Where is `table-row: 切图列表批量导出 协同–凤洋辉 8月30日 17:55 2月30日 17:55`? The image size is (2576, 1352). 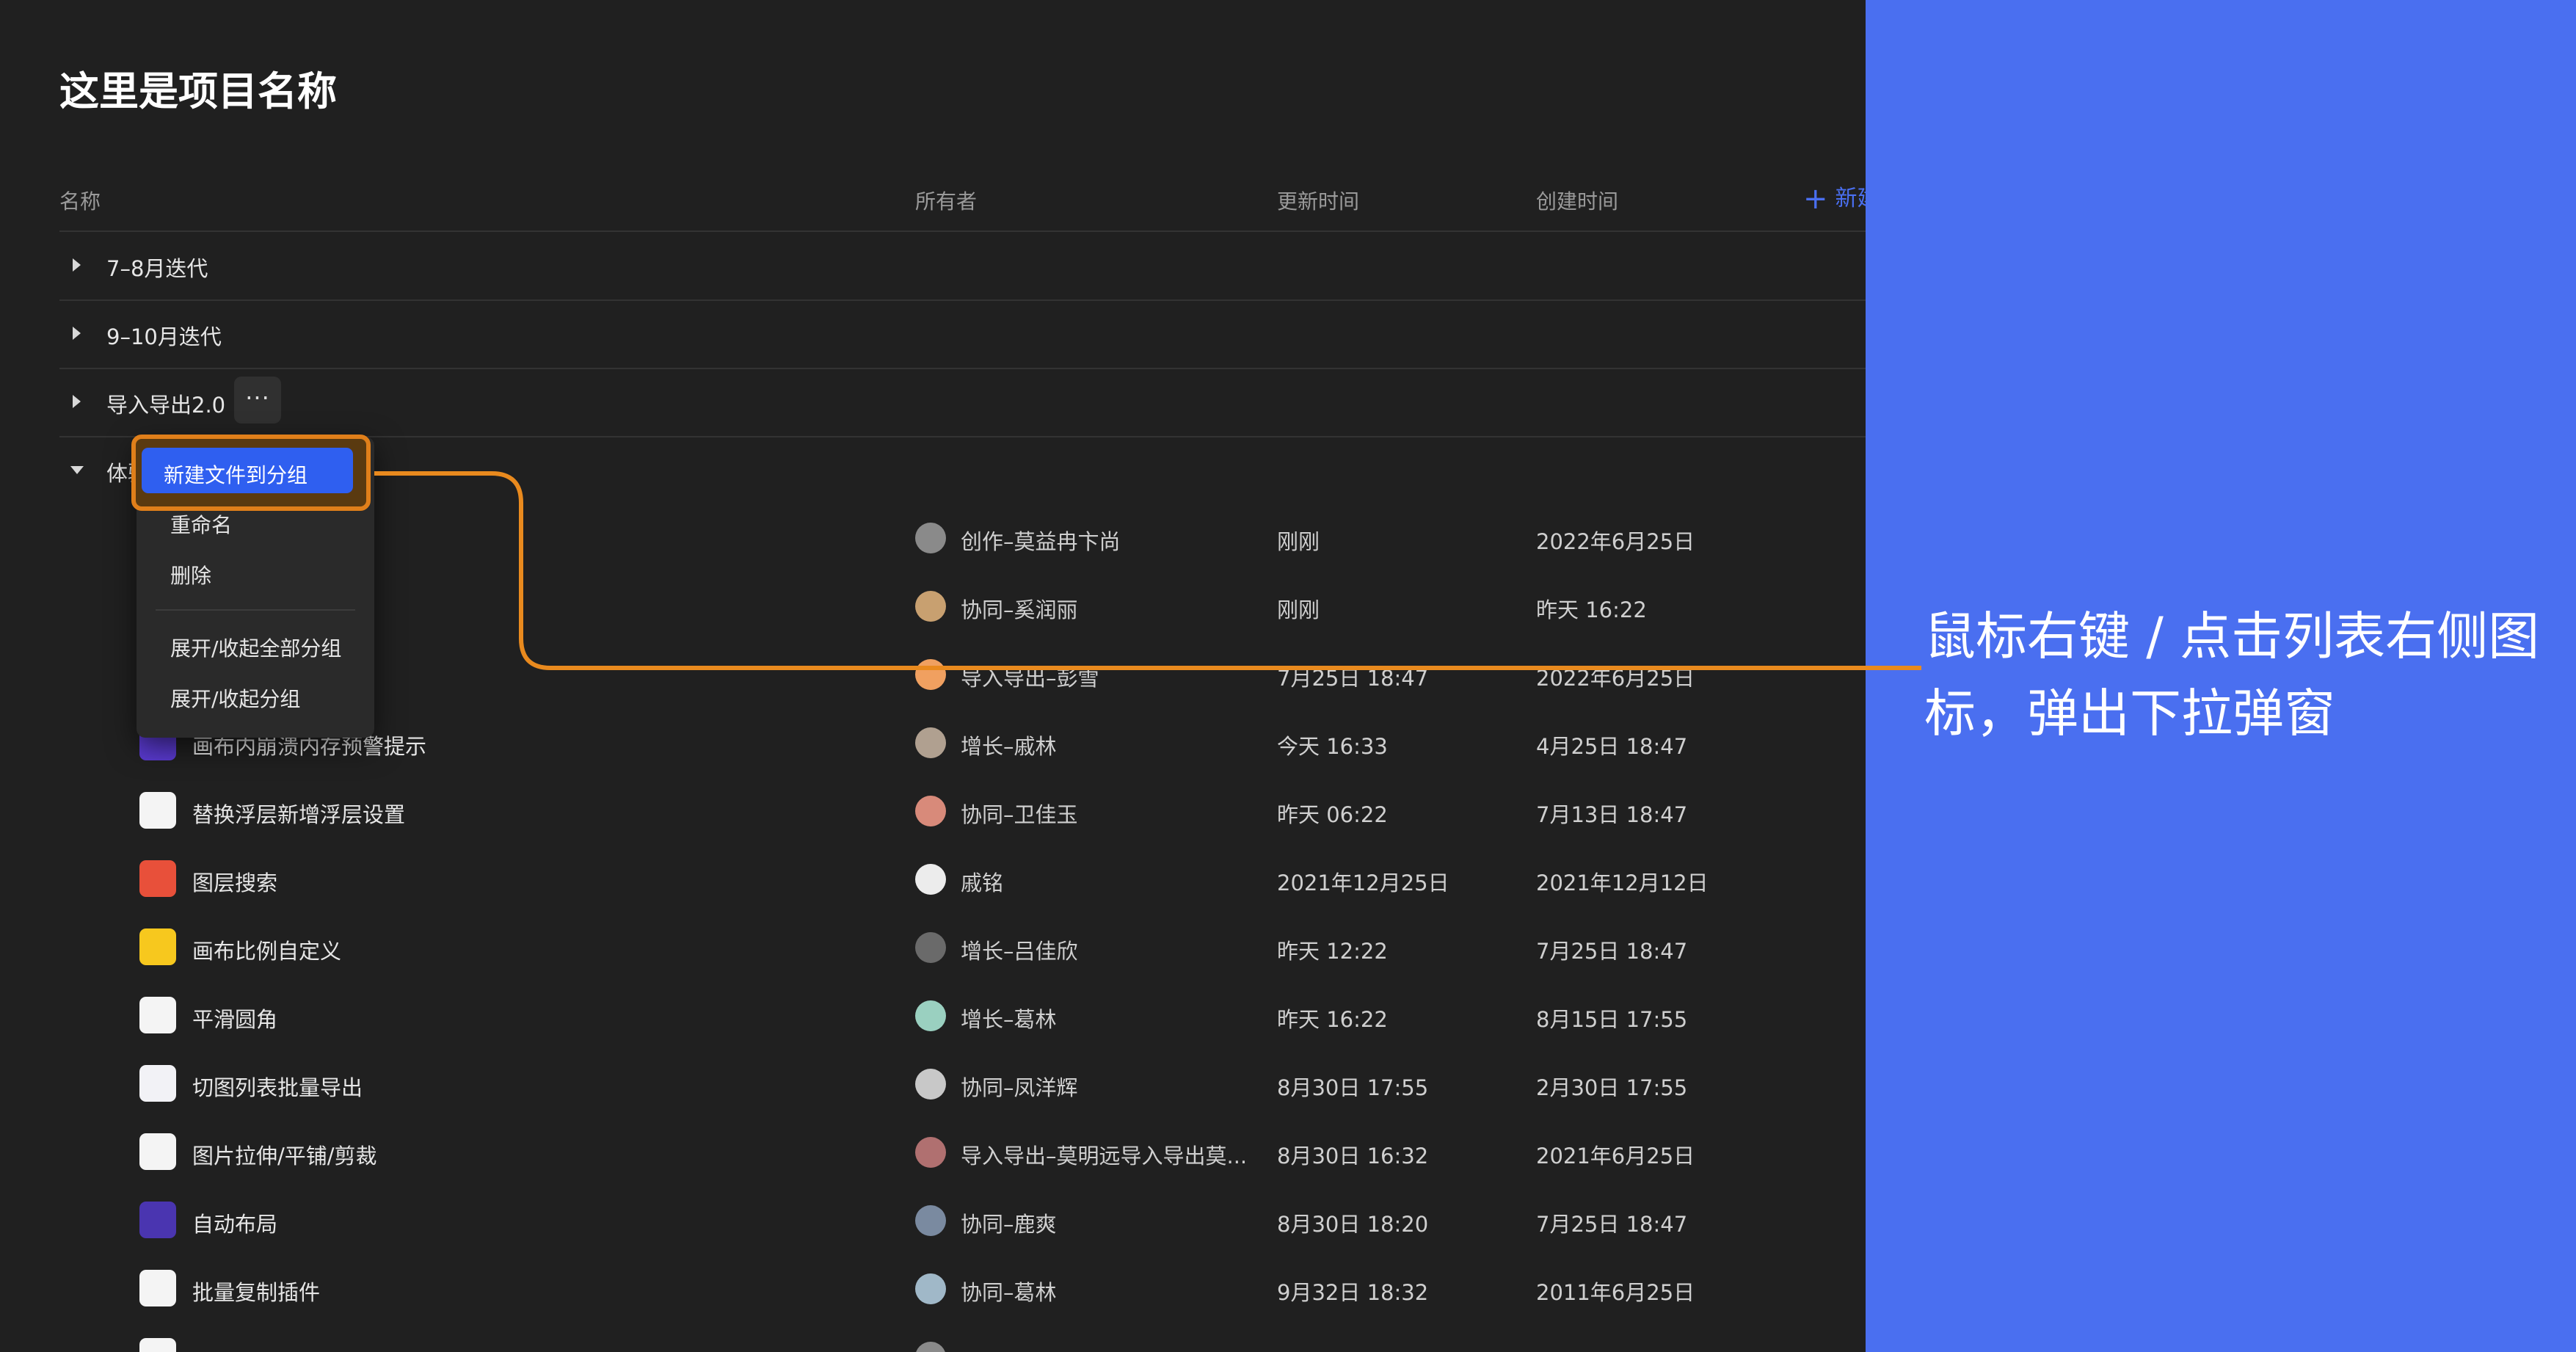
table-row: 切图列表批量导出 协同–凤洋辉 8月30日 17:55 2月30日 17:55 is located at coordinates (933, 1085).